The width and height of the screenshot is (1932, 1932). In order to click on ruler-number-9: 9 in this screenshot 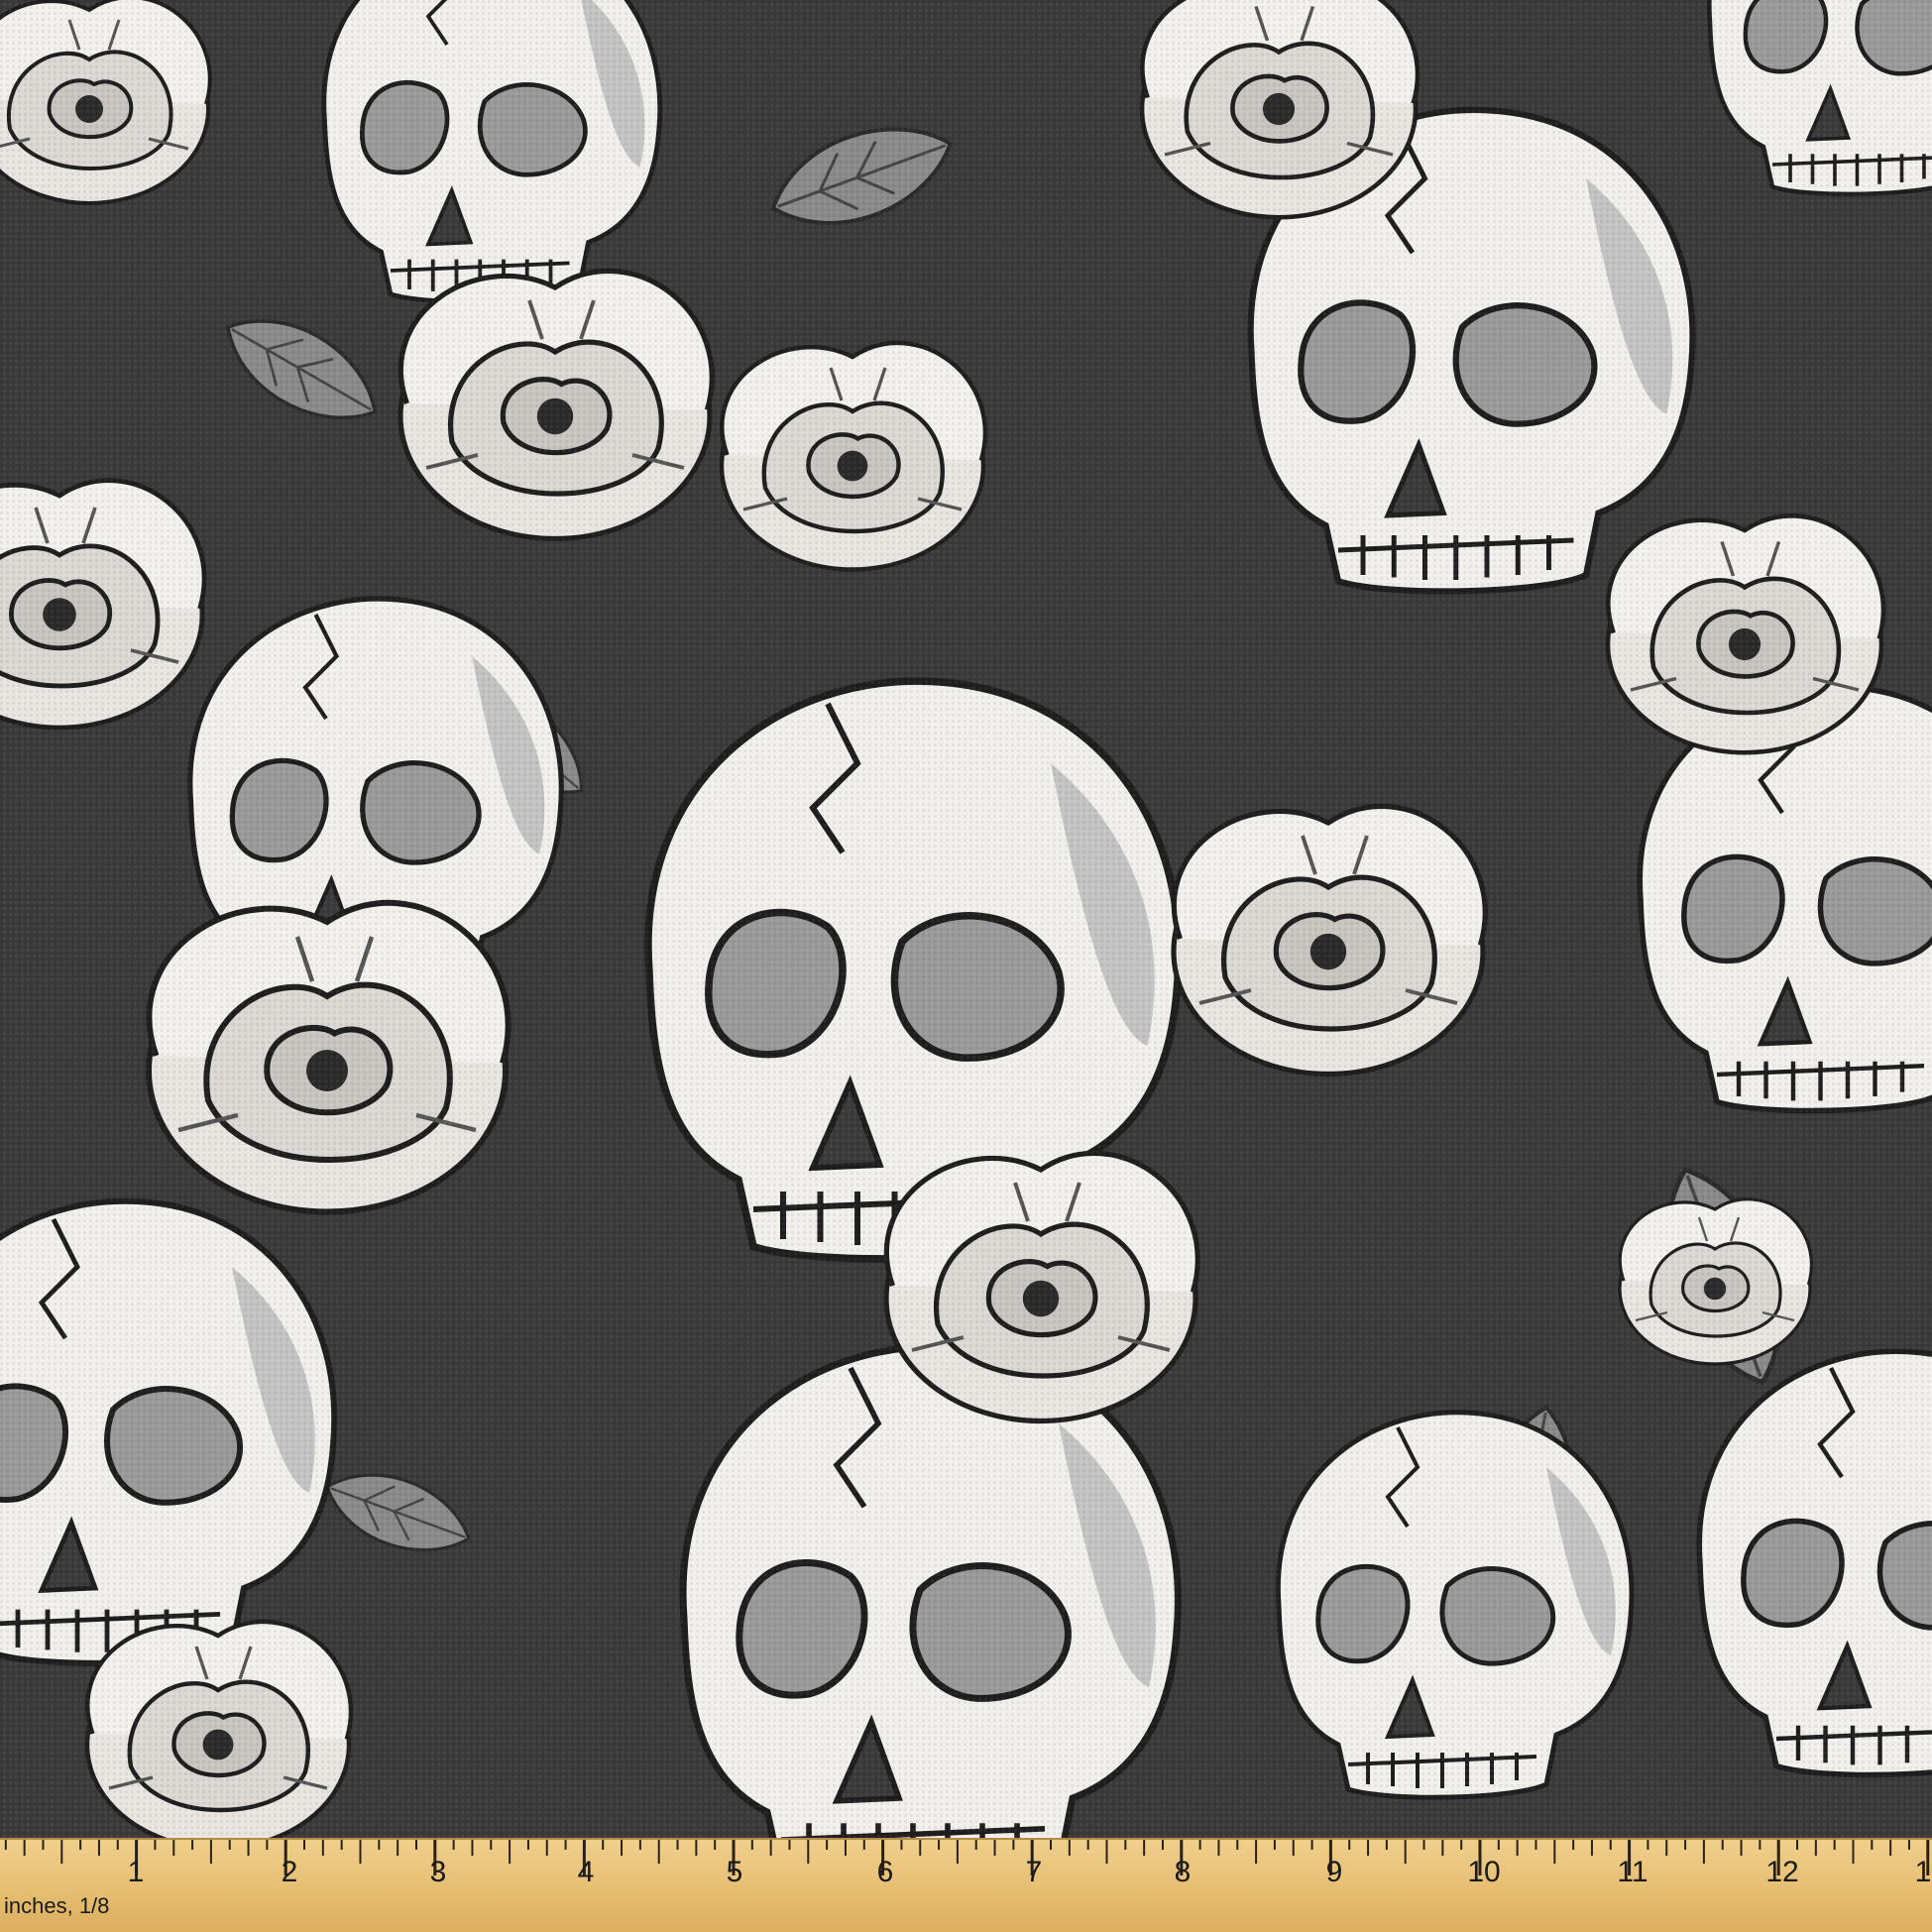, I will do `click(1334, 1872)`.